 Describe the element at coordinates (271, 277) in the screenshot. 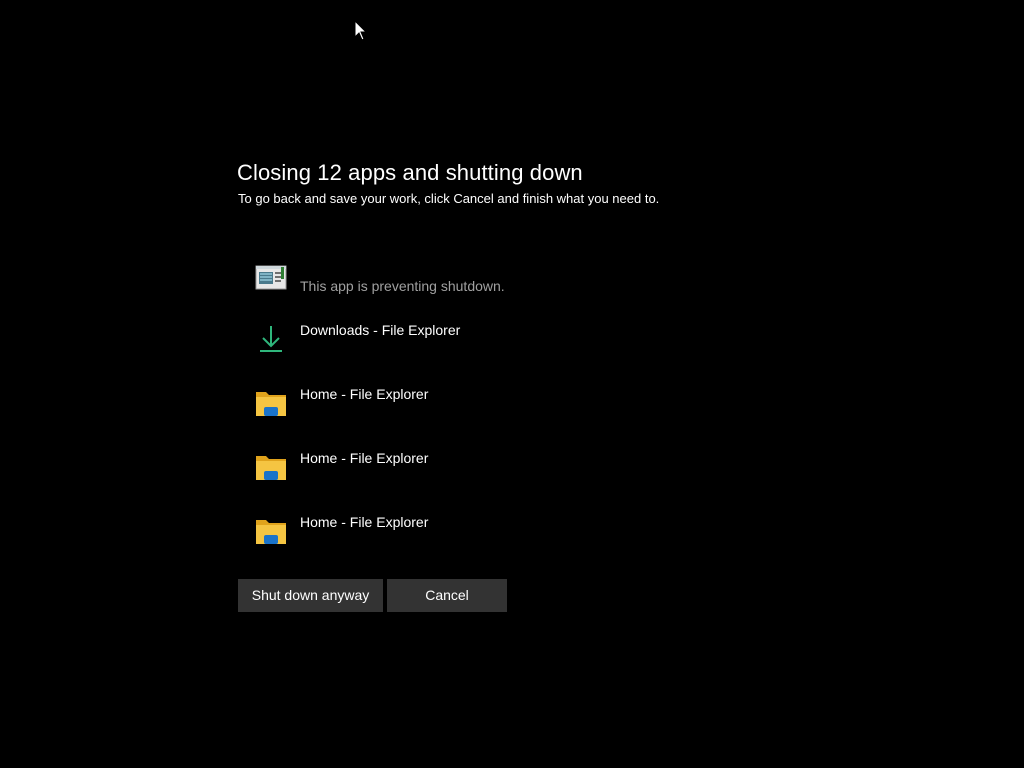

I see `app-window-icon` at that location.